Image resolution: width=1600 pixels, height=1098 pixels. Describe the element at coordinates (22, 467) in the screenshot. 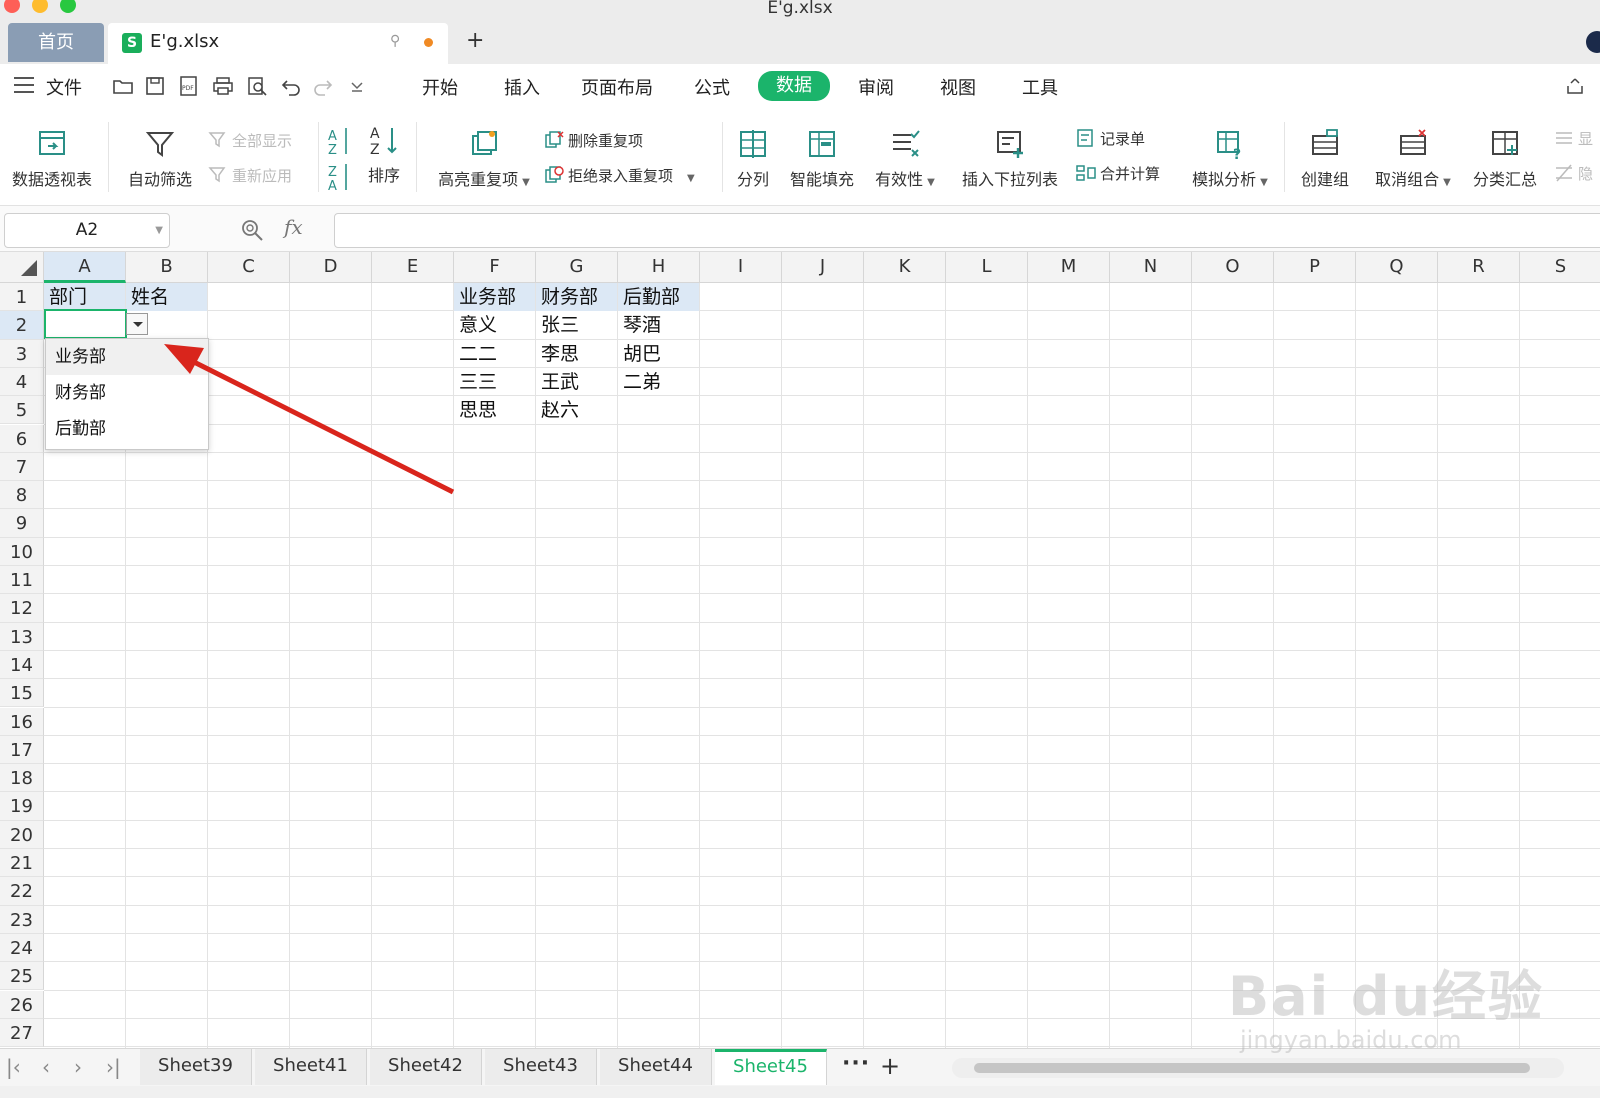

I see `row-header-7: 7` at that location.